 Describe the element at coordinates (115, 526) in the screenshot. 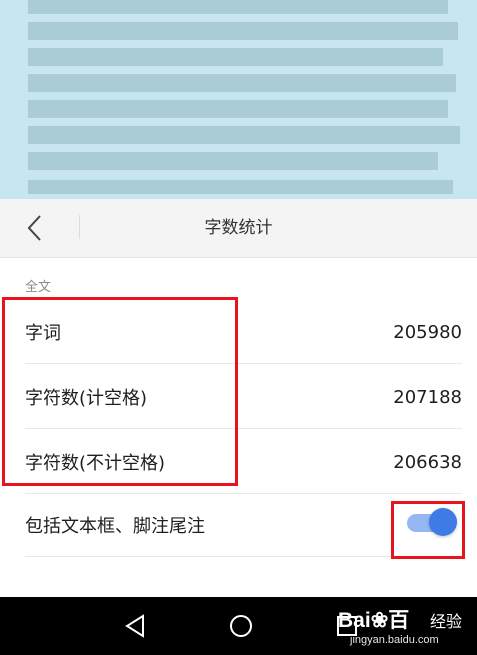

I see `option-label: 包括文本框、脚注尾注` at that location.